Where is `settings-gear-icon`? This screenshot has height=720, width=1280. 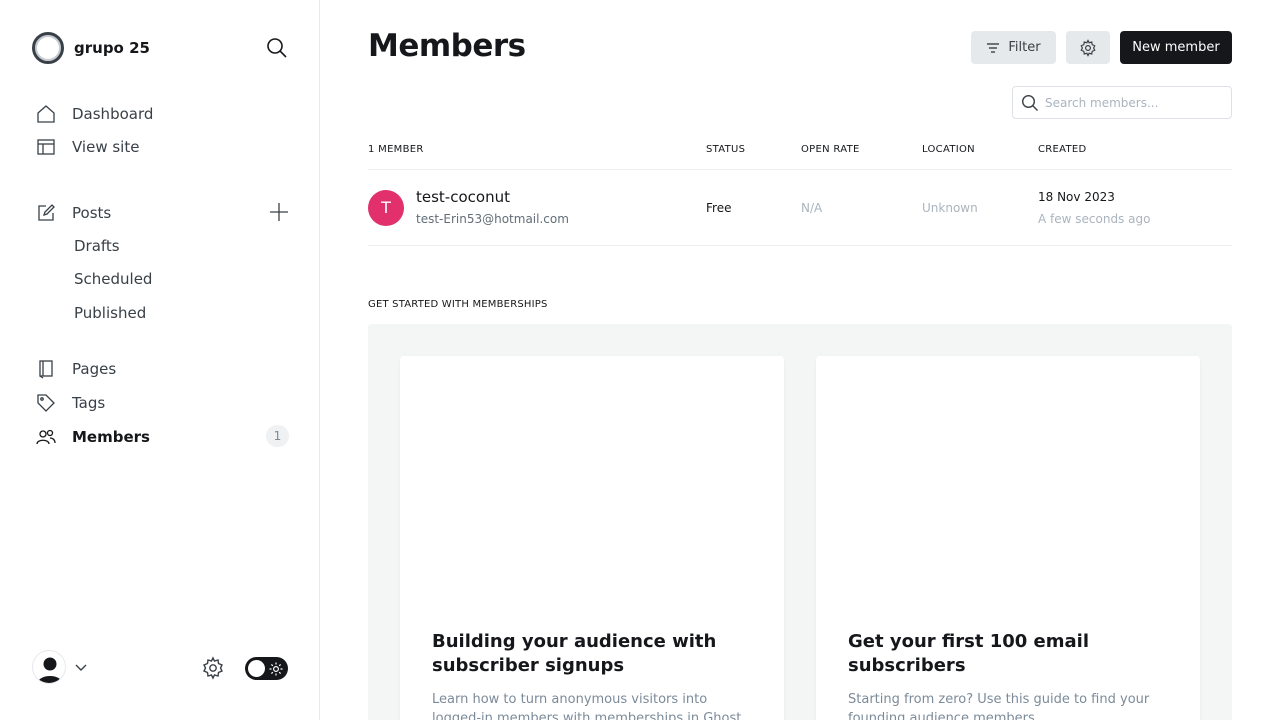 settings-gear-icon is located at coordinates (213, 668).